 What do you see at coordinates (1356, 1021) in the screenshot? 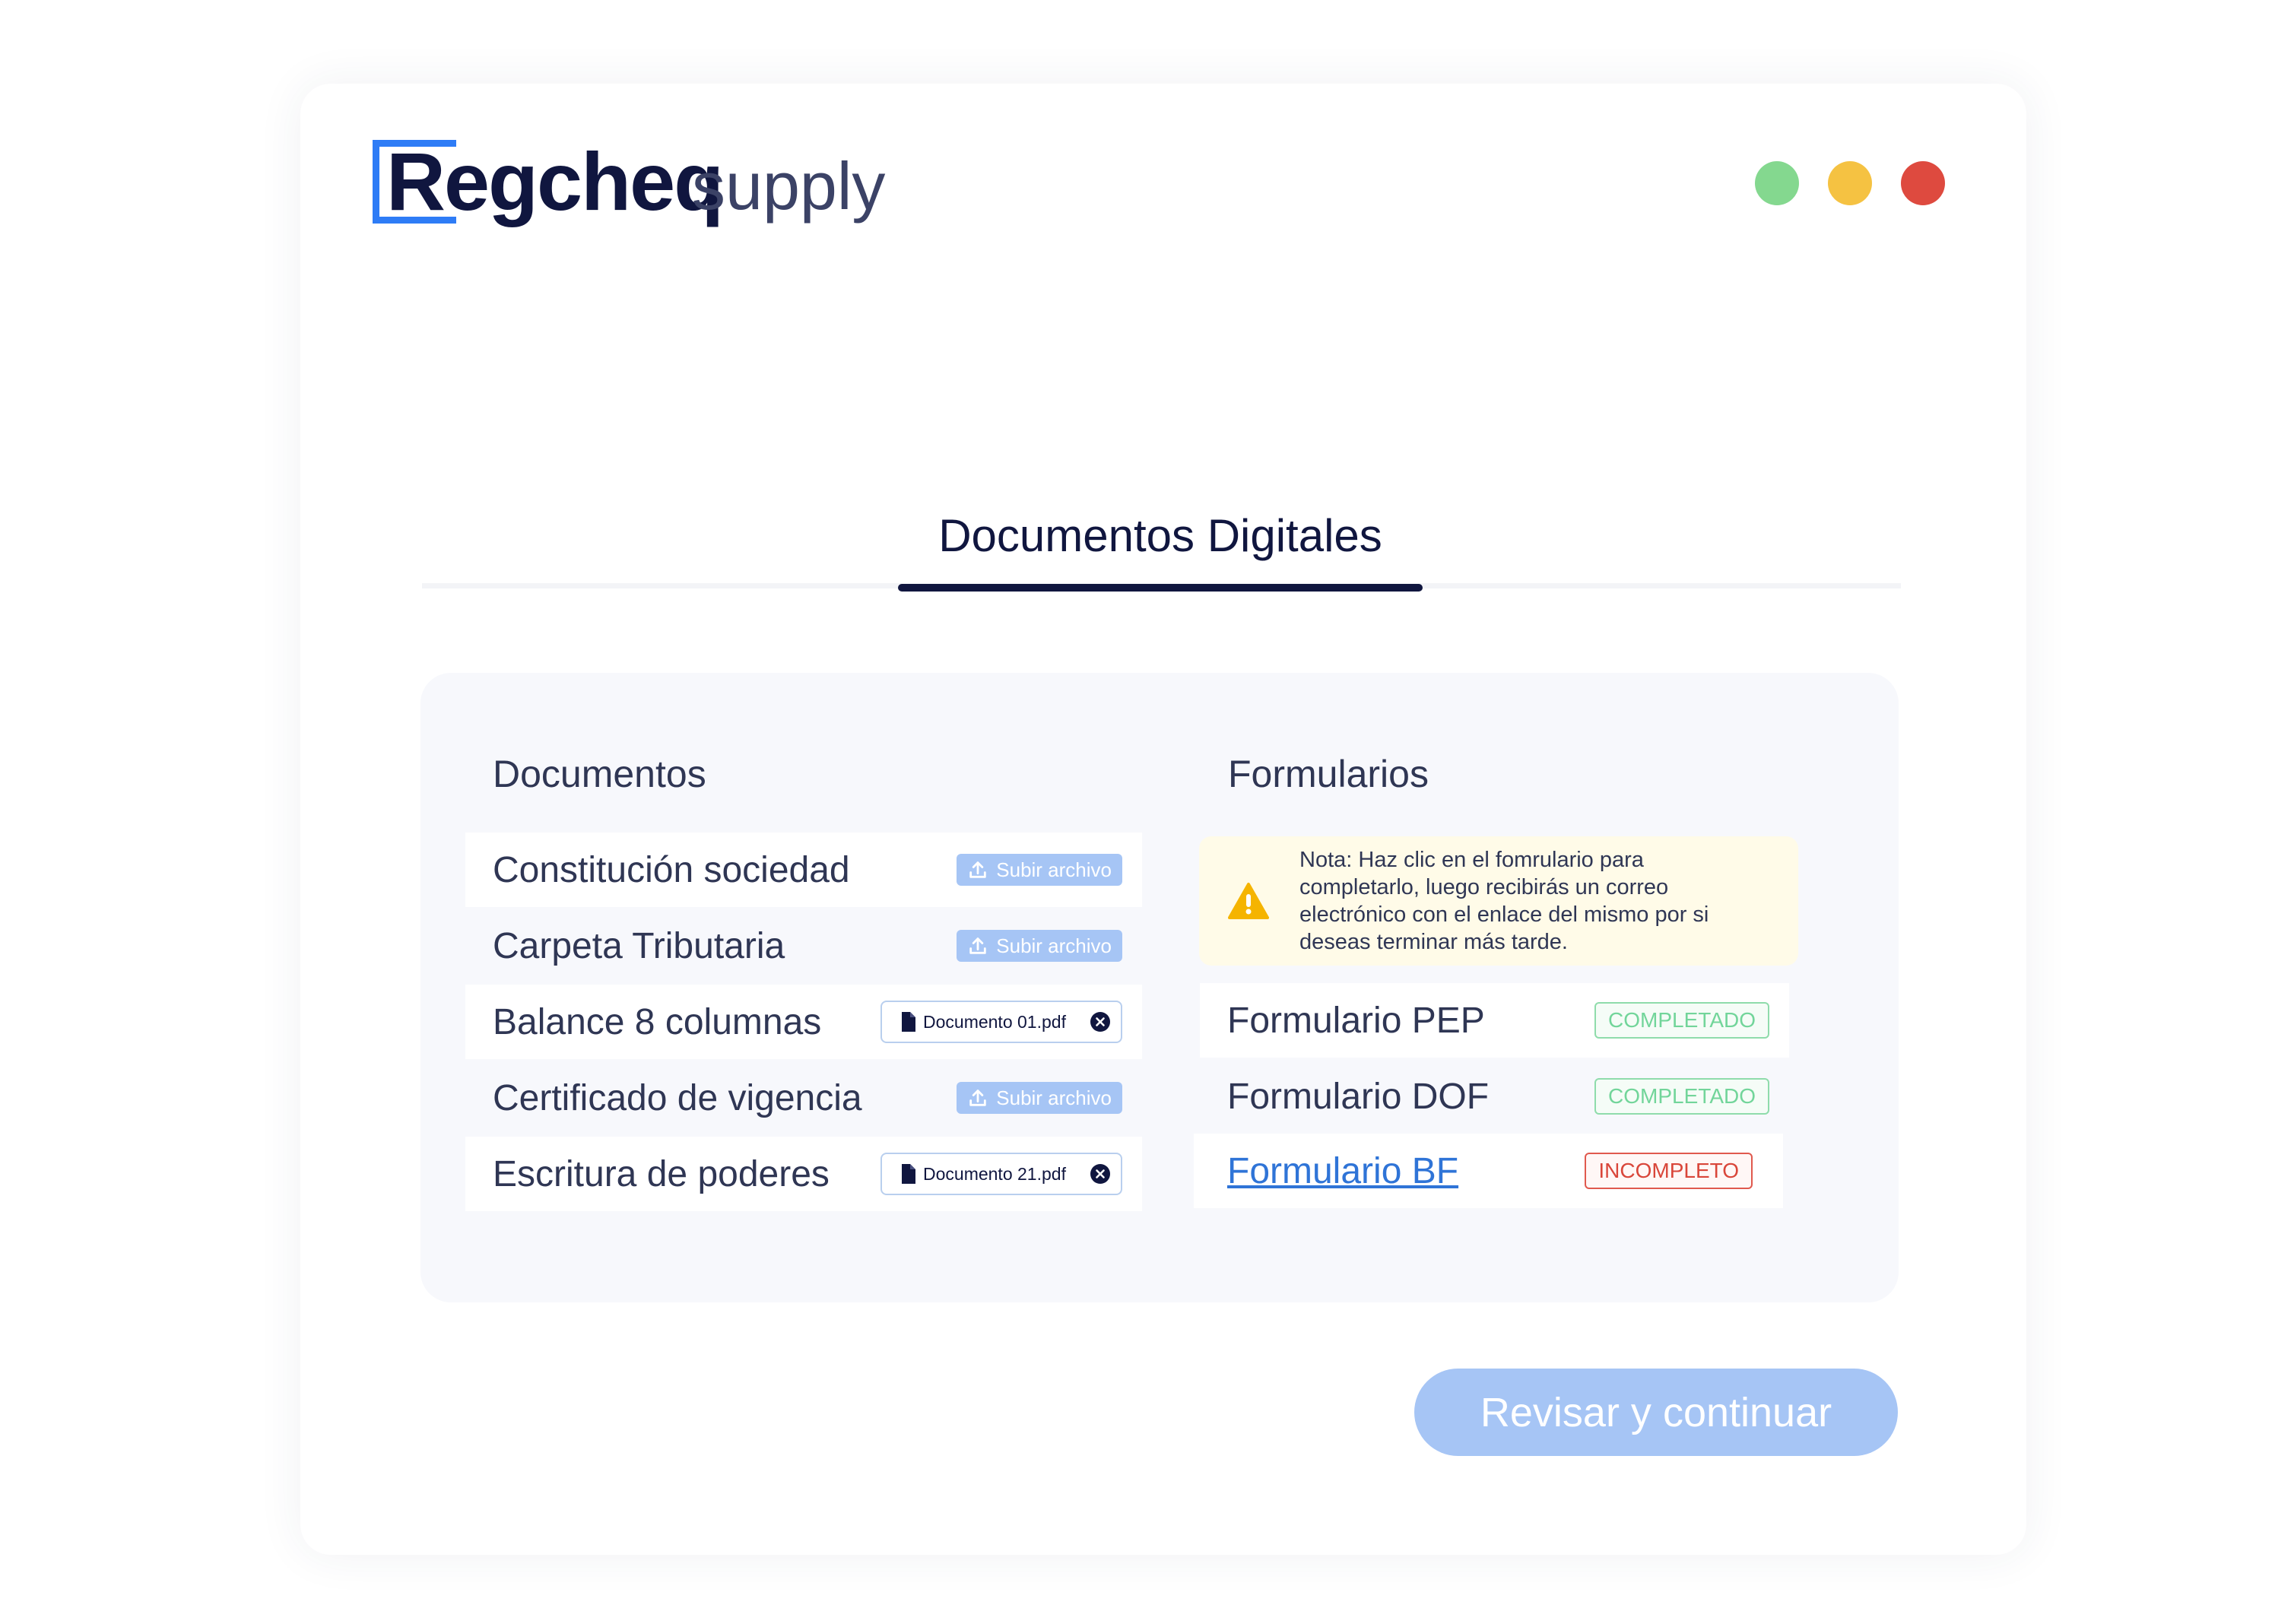
I see `form-label: Formulario PEP` at bounding box center [1356, 1021].